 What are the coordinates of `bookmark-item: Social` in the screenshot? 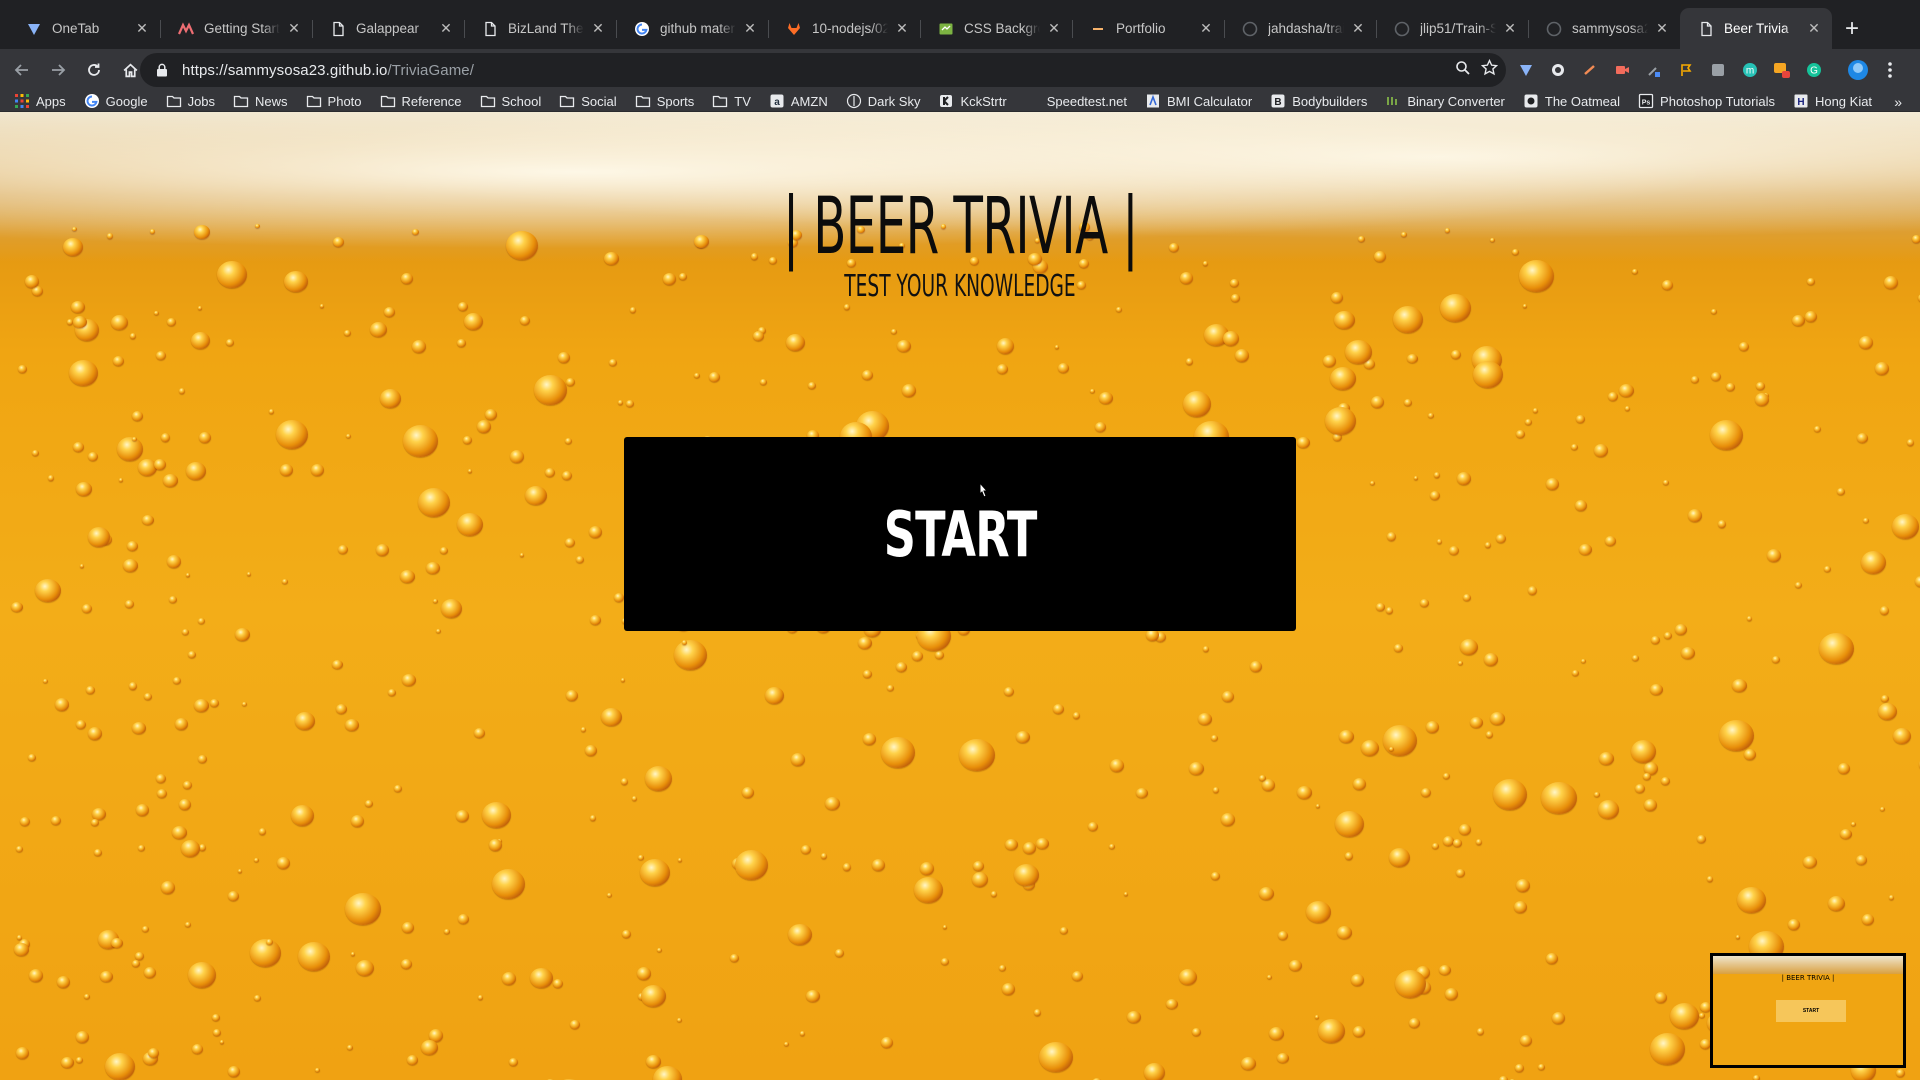 It's located at (588, 101).